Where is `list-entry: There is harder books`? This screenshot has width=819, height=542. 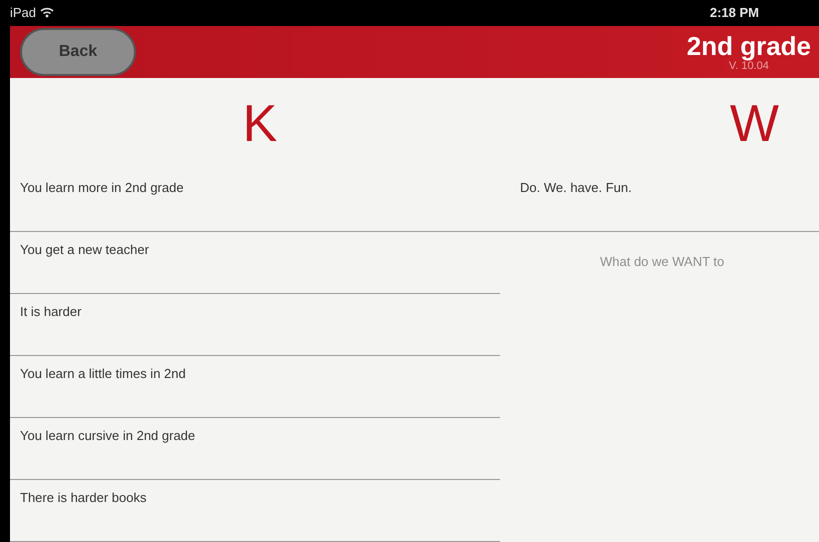
list-entry: There is harder books is located at coordinates (83, 498).